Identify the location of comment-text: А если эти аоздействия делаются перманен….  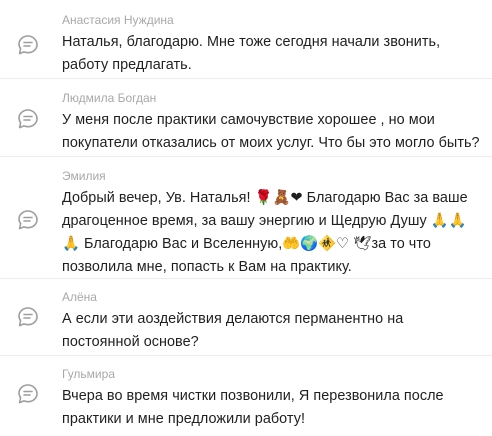
(233, 330).